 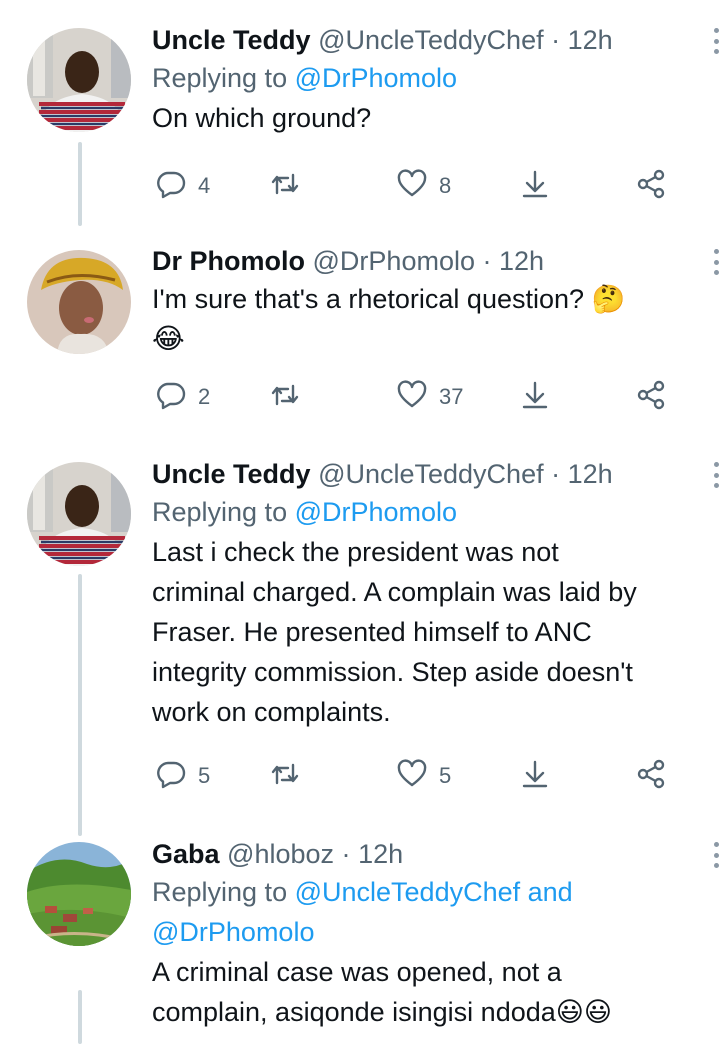 What do you see at coordinates (445, 775) in the screenshot?
I see `like-count: 5` at bounding box center [445, 775].